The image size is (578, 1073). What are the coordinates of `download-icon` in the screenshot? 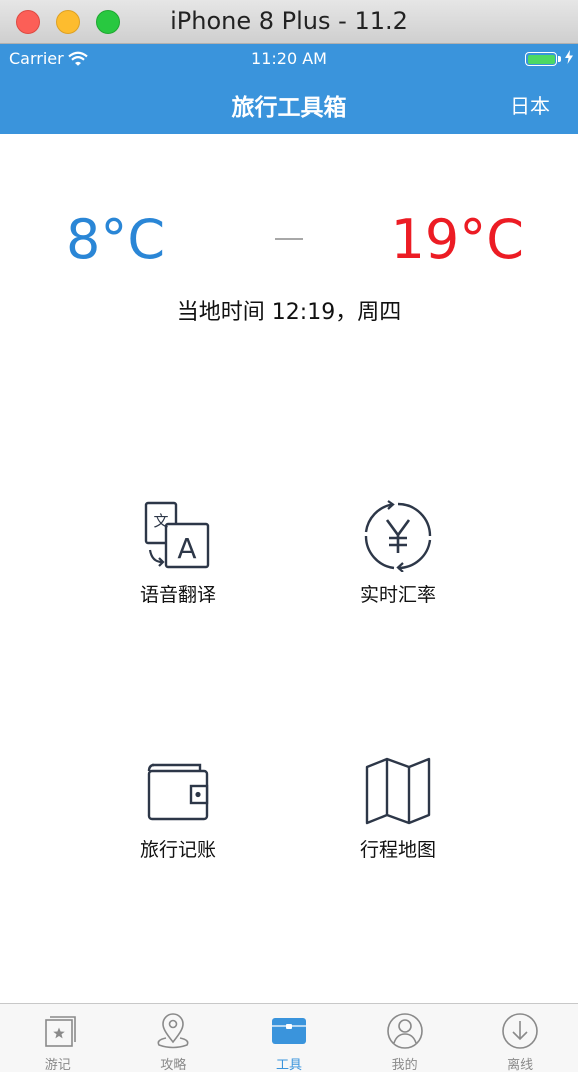 It's located at (520, 1031).